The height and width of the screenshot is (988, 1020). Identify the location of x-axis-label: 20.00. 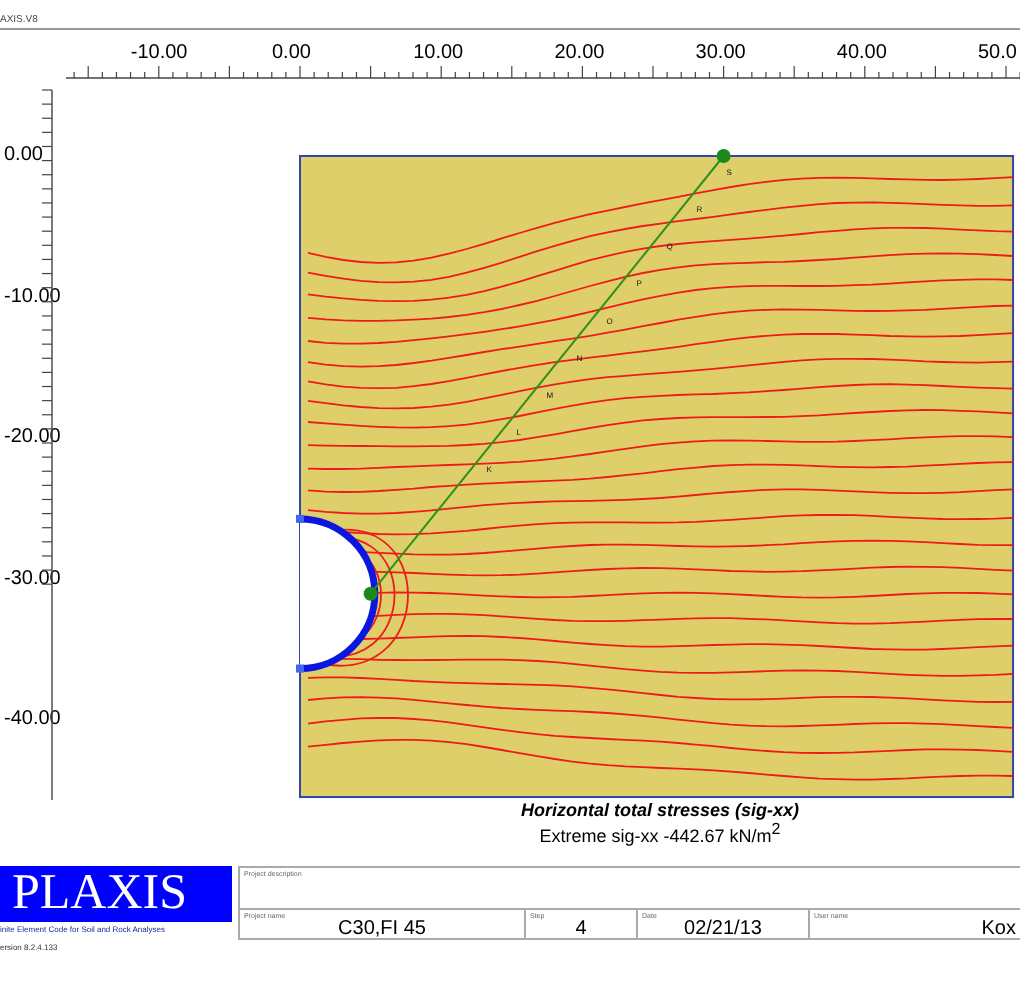
(579, 53).